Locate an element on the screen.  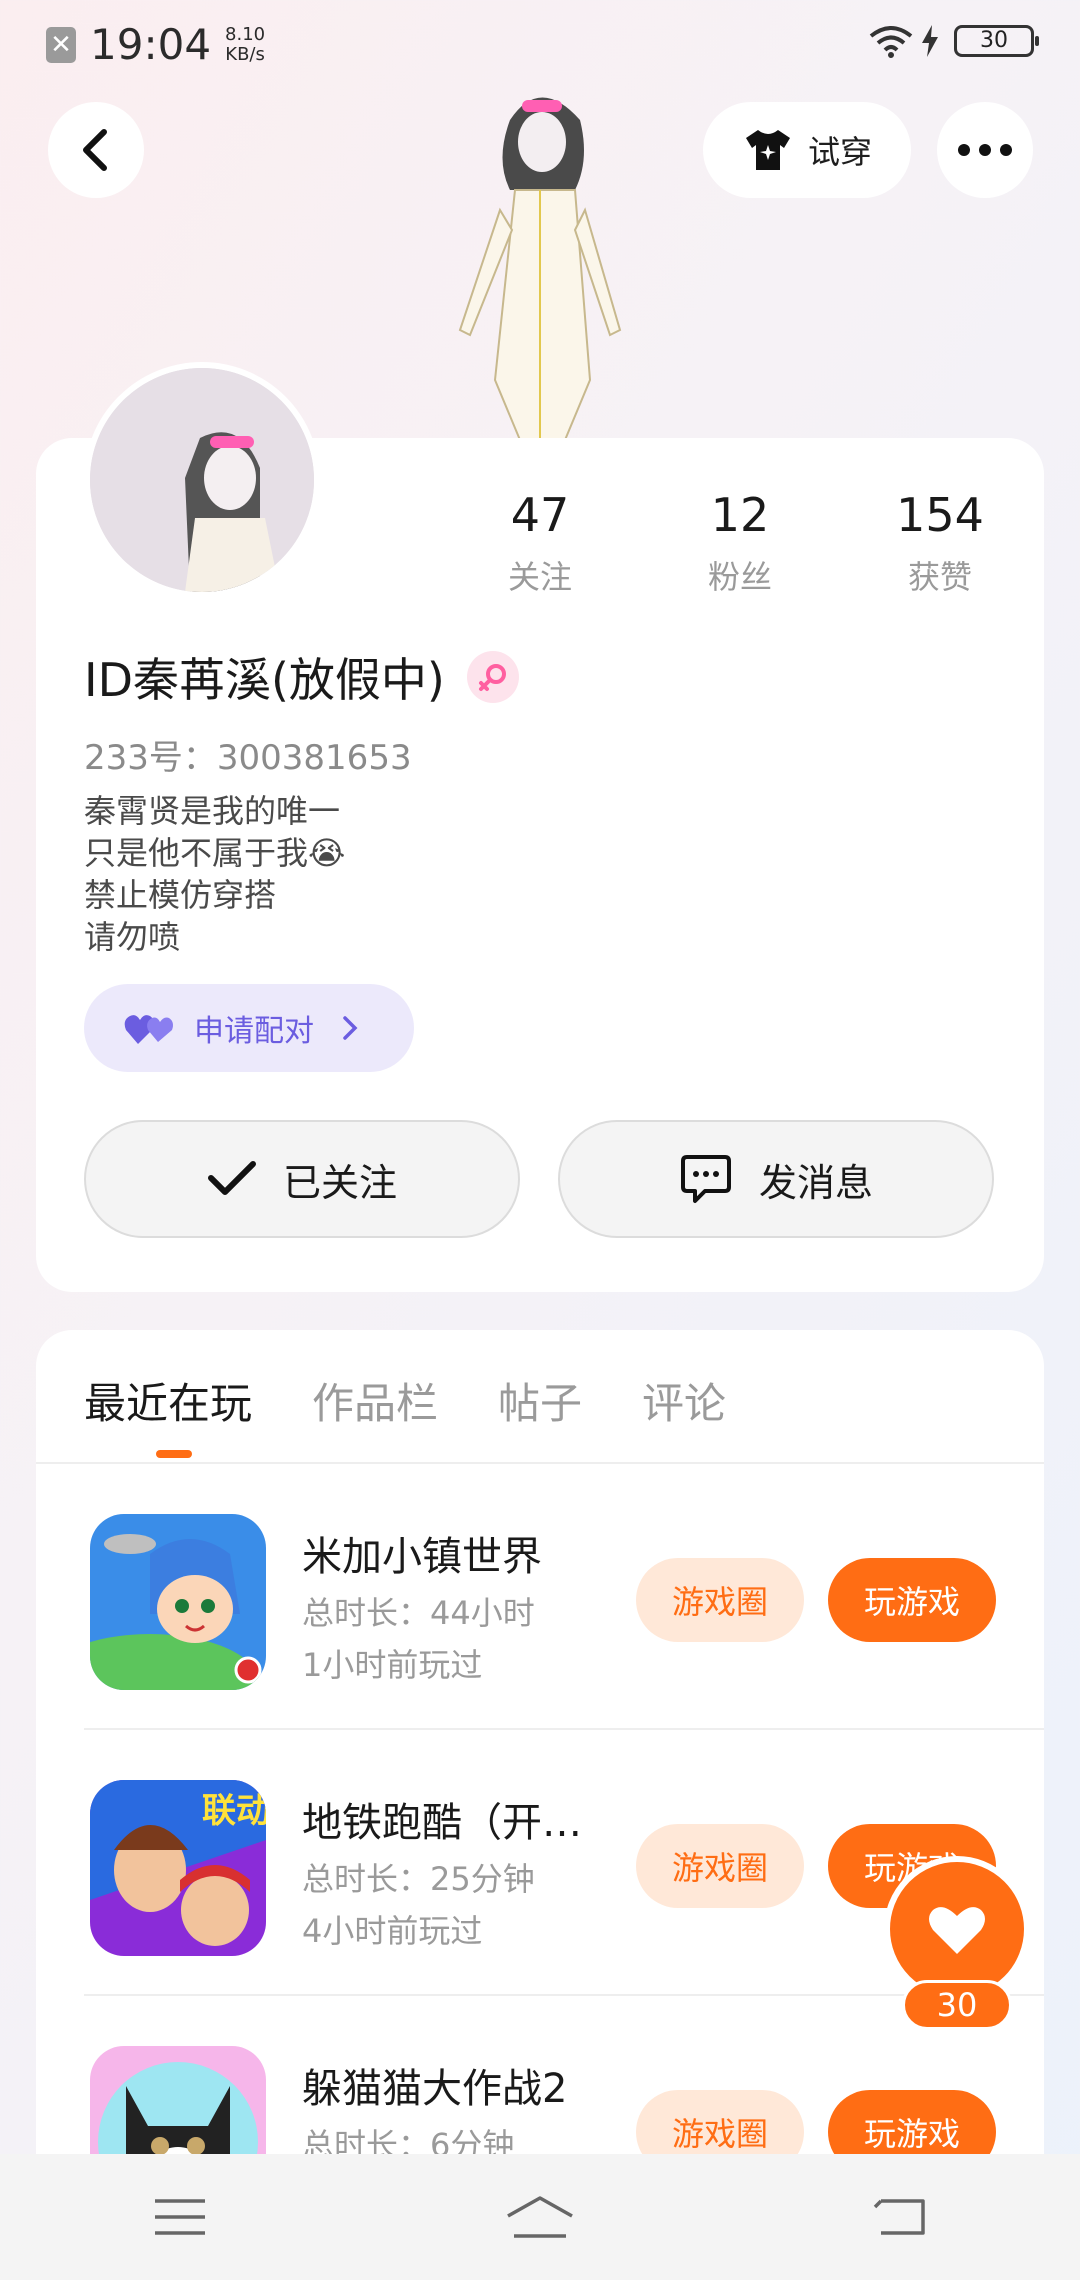
game-title: 躲猫猫大作战2 is located at coordinates (435, 2089).